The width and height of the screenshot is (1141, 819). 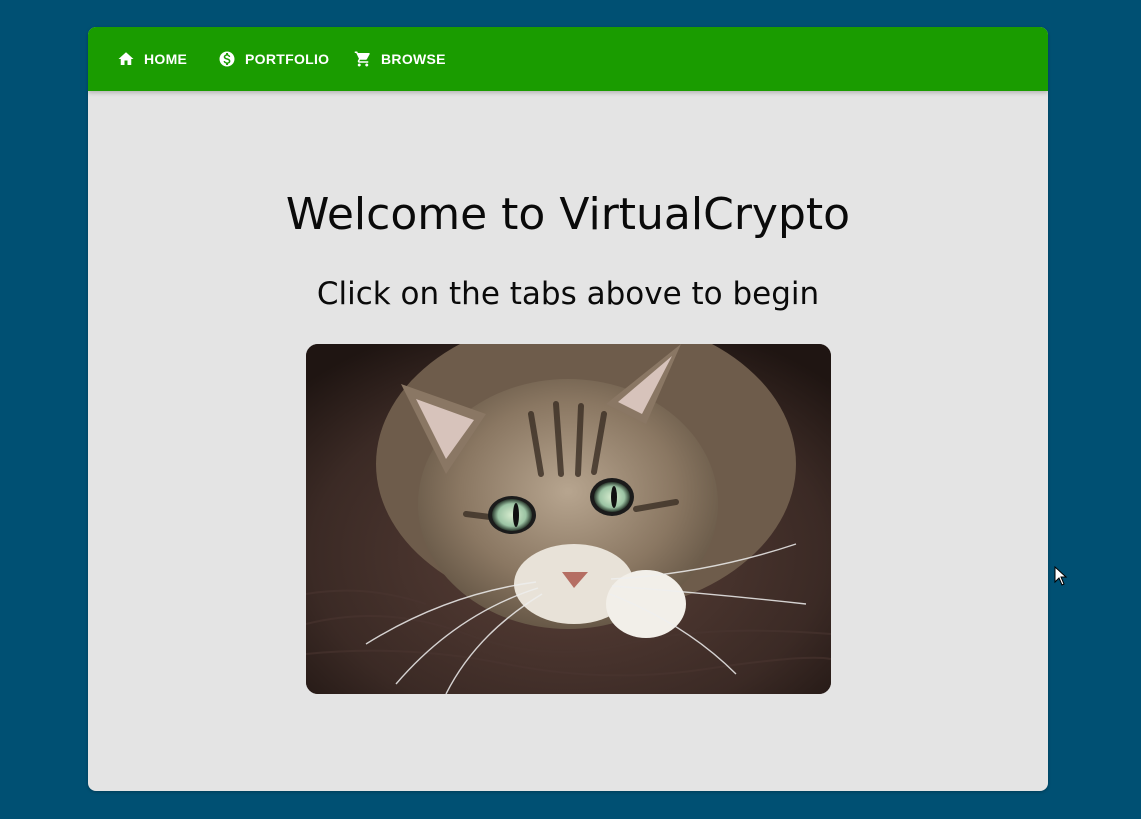 I want to click on tab-home: HOME, so click(x=152, y=59).